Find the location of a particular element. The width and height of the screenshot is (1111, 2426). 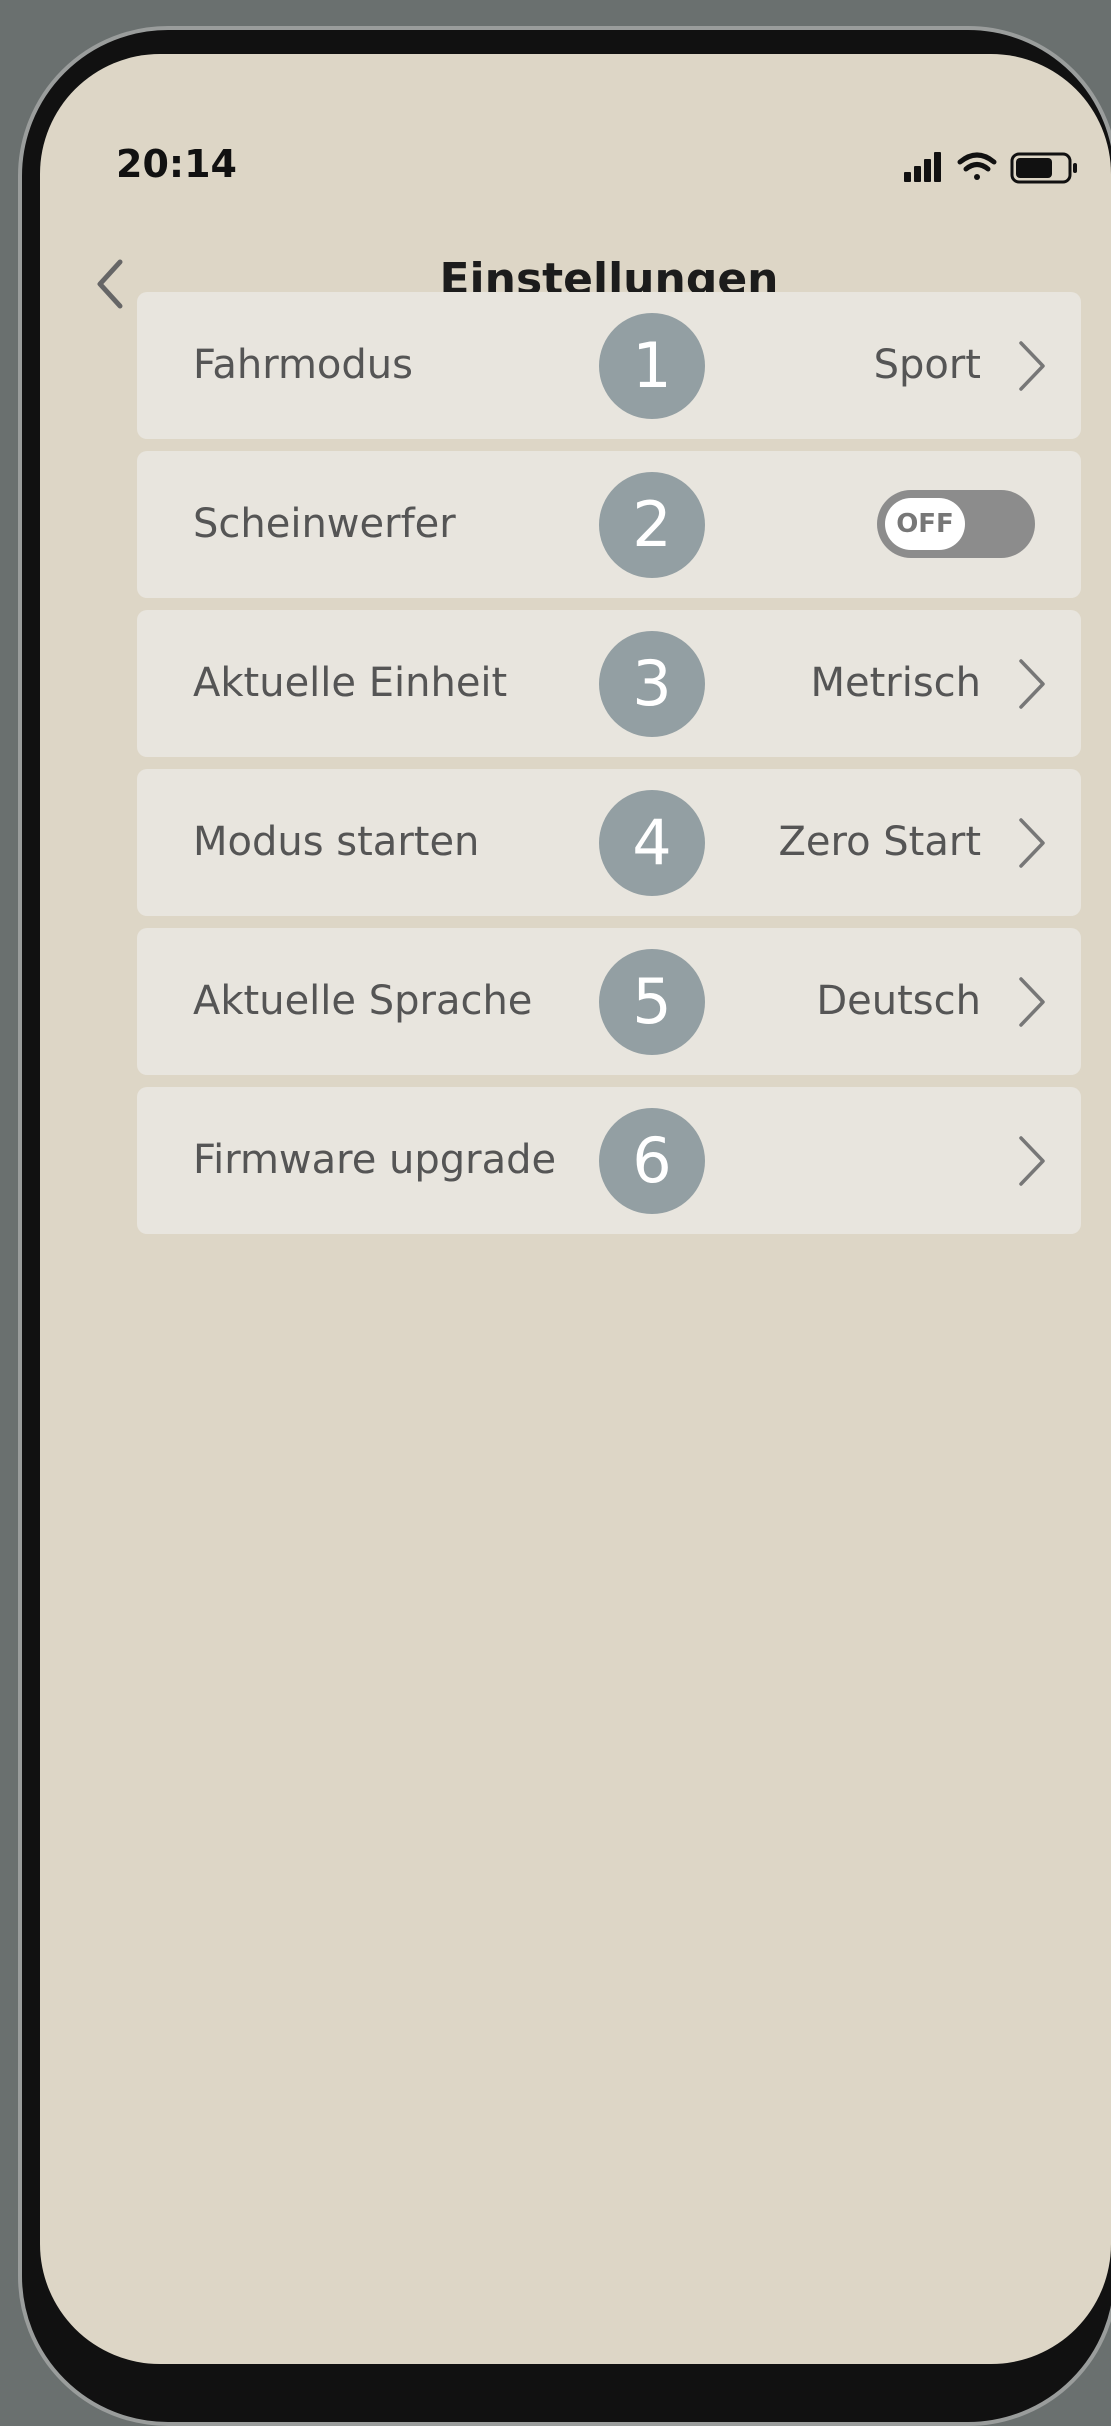

settings-row-sprache: Aktuelle Sprache 5 Deutsch is located at coordinates (609, 1001).